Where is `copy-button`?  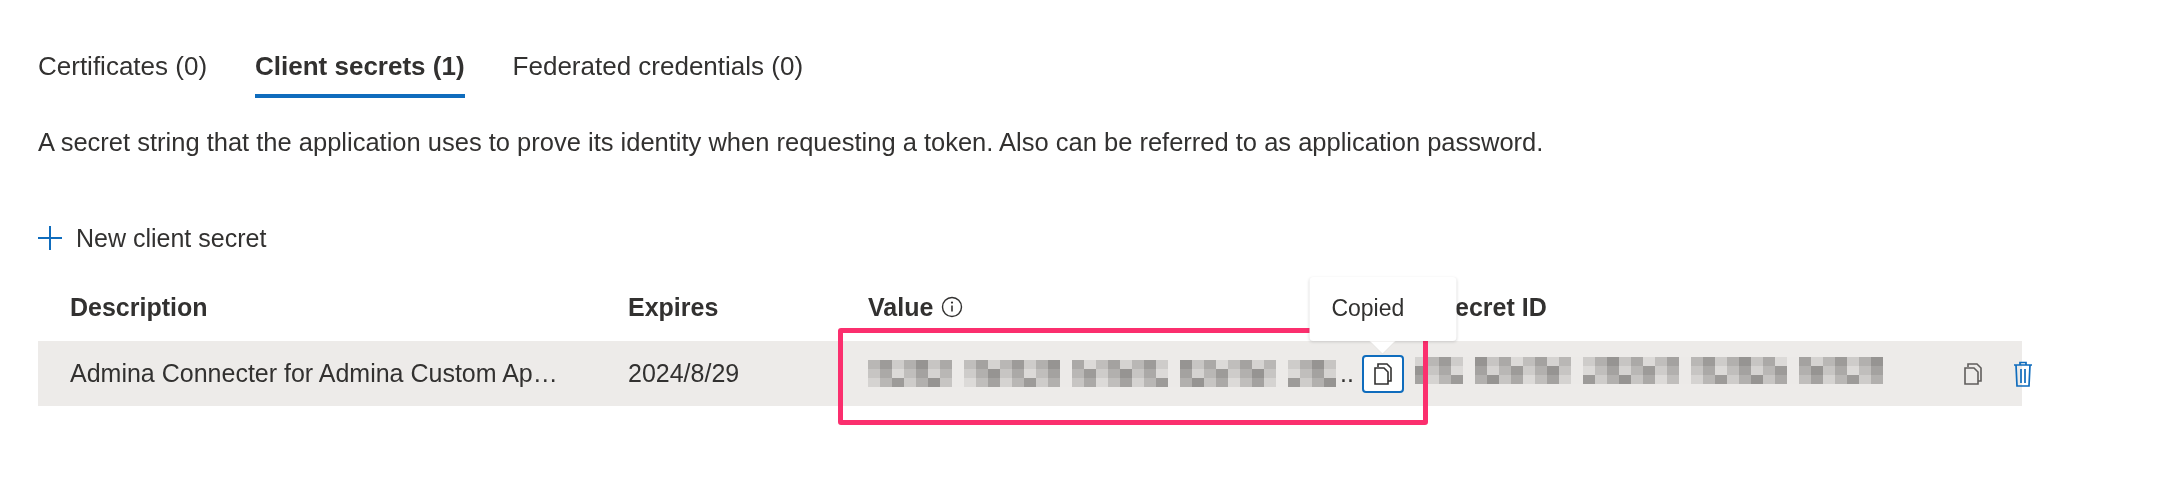
copy-button is located at coordinates (1973, 373).